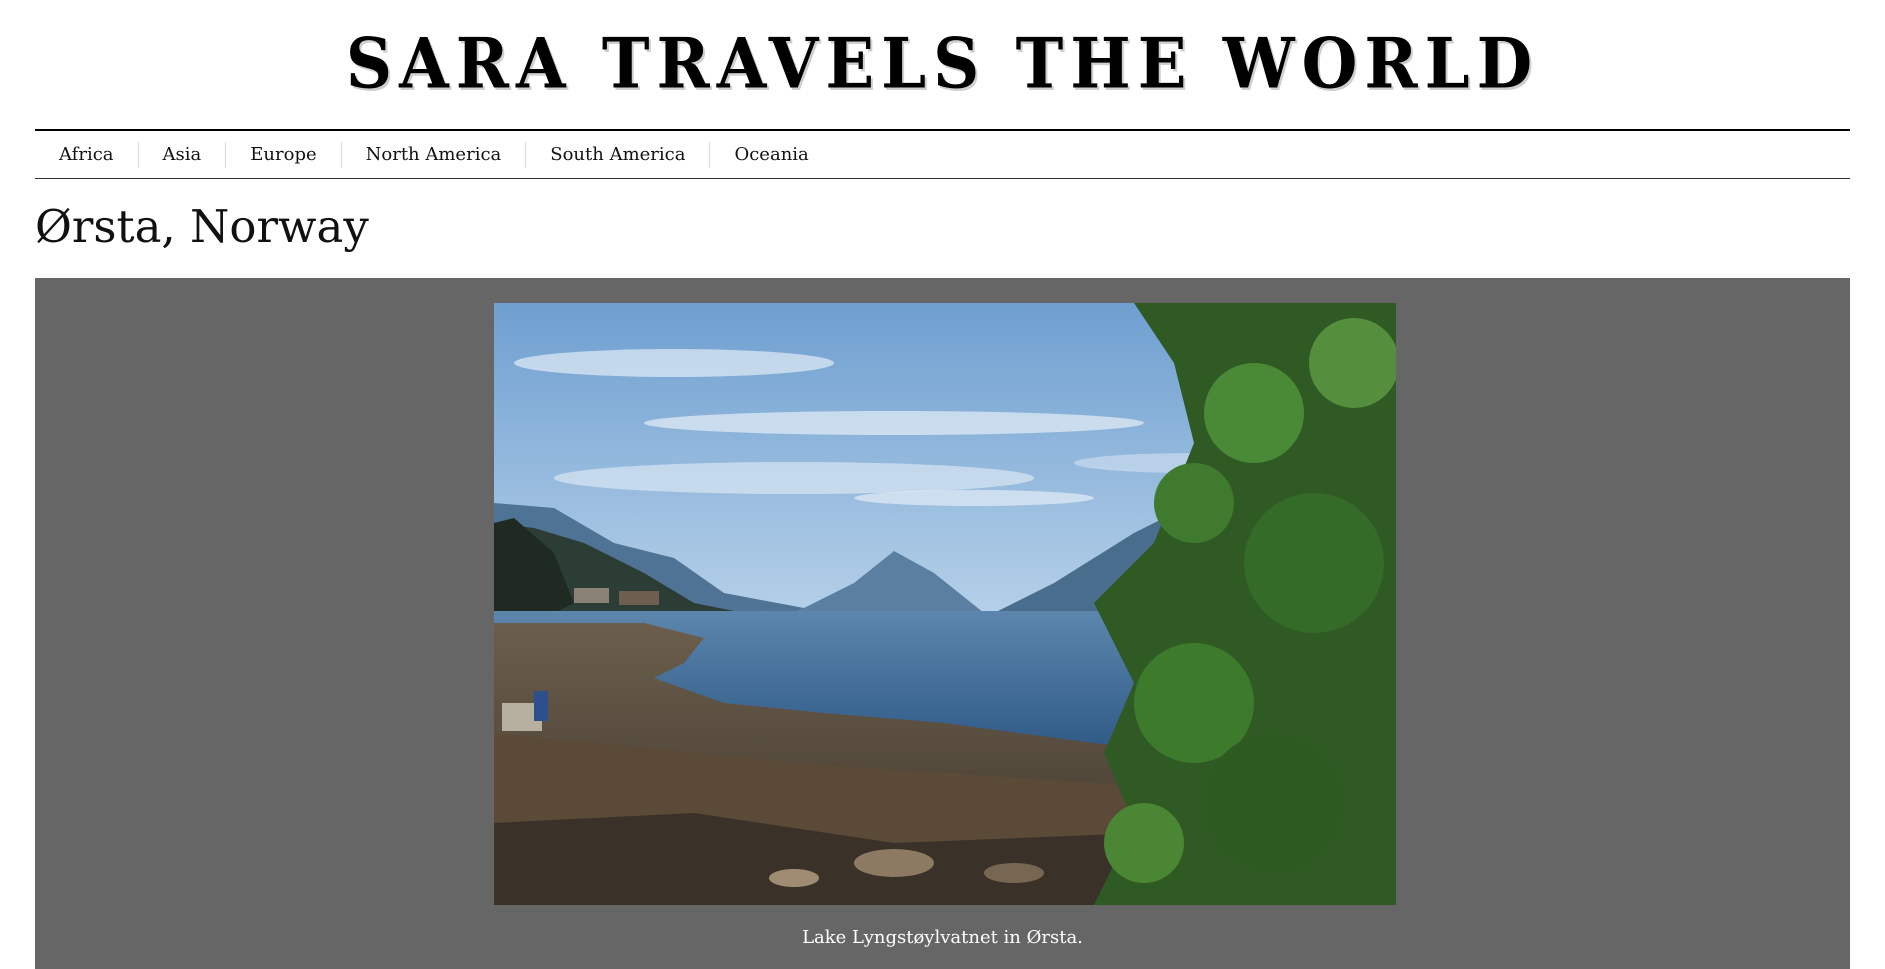  I want to click on nav-item-asia: Asia, so click(181, 154).